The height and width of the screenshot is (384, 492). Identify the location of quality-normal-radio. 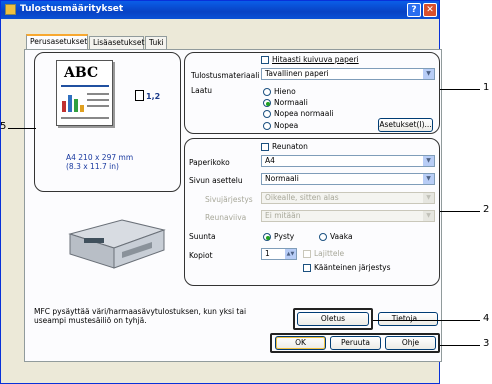
(267, 103).